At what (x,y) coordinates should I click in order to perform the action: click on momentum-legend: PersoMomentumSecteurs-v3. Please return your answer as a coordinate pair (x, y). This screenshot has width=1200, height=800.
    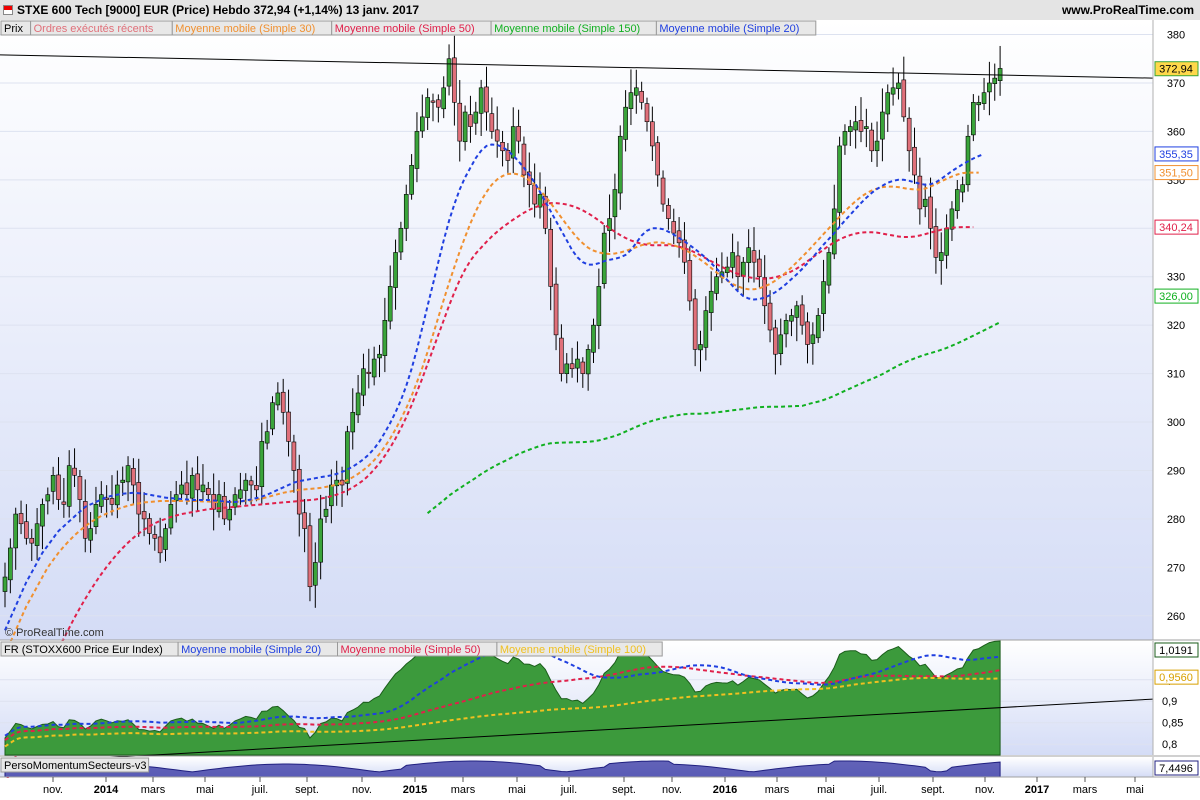
    Looking at the image, I should click on (75, 765).